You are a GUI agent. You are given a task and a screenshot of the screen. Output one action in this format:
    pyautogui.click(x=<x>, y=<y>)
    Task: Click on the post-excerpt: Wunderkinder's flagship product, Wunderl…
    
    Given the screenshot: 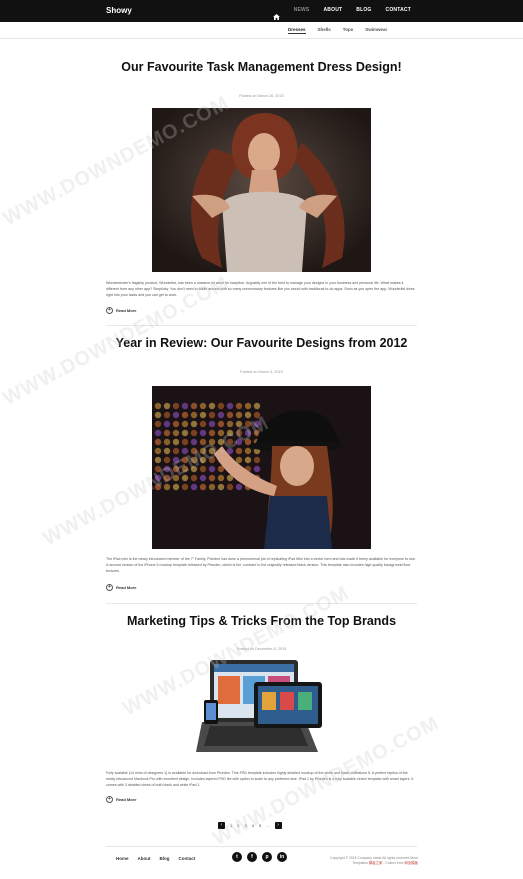 What is the action you would take?
    pyautogui.click(x=260, y=289)
    